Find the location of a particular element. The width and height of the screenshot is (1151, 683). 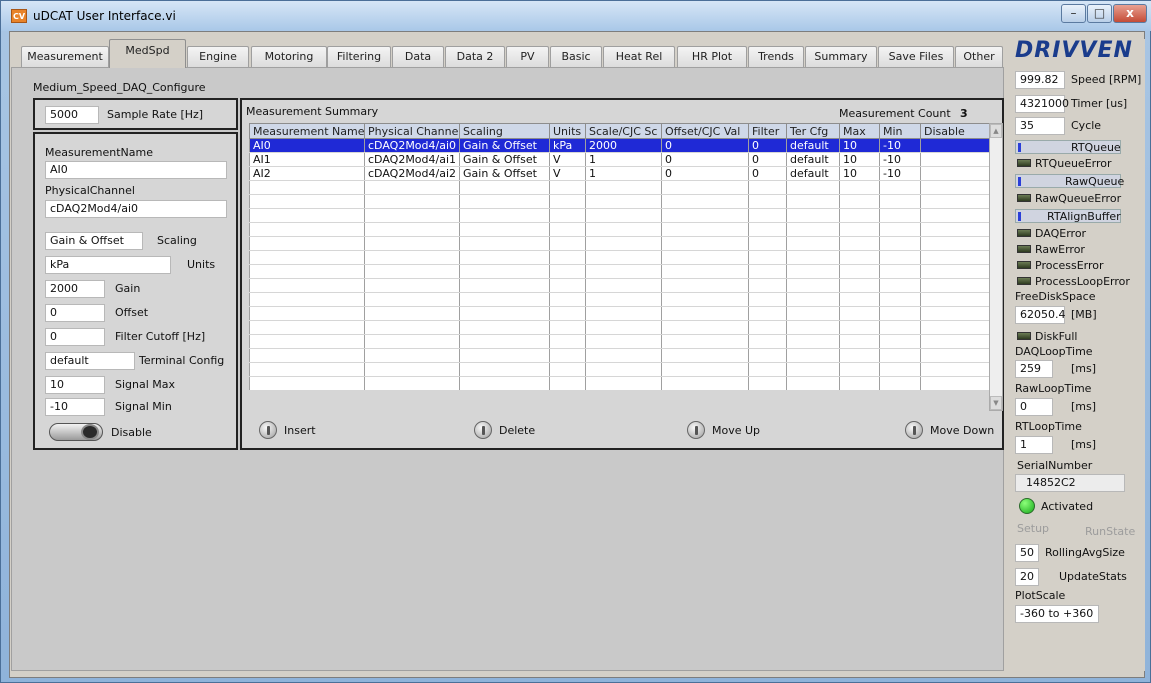

scroll-up-icon: ▲ is located at coordinates (996, 131).